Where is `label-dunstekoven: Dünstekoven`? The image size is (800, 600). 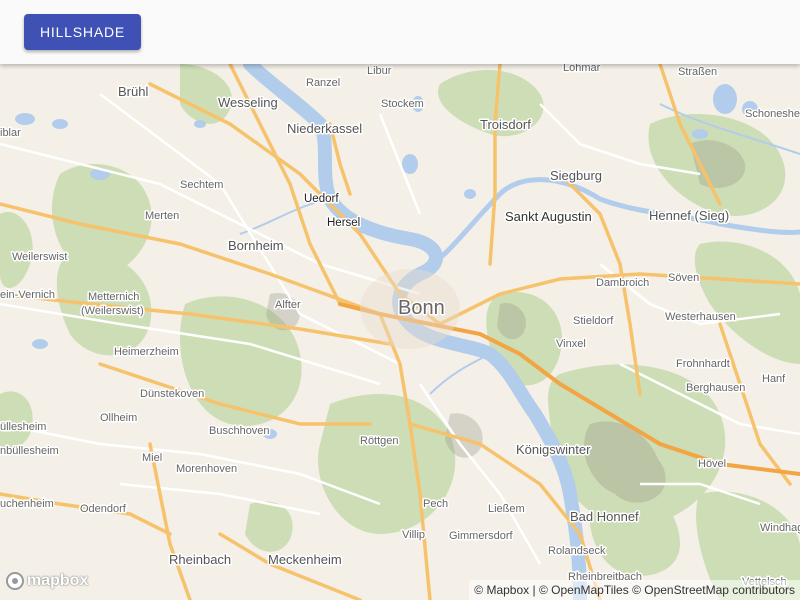
label-dunstekoven: Dünstekoven is located at coordinates (172, 394).